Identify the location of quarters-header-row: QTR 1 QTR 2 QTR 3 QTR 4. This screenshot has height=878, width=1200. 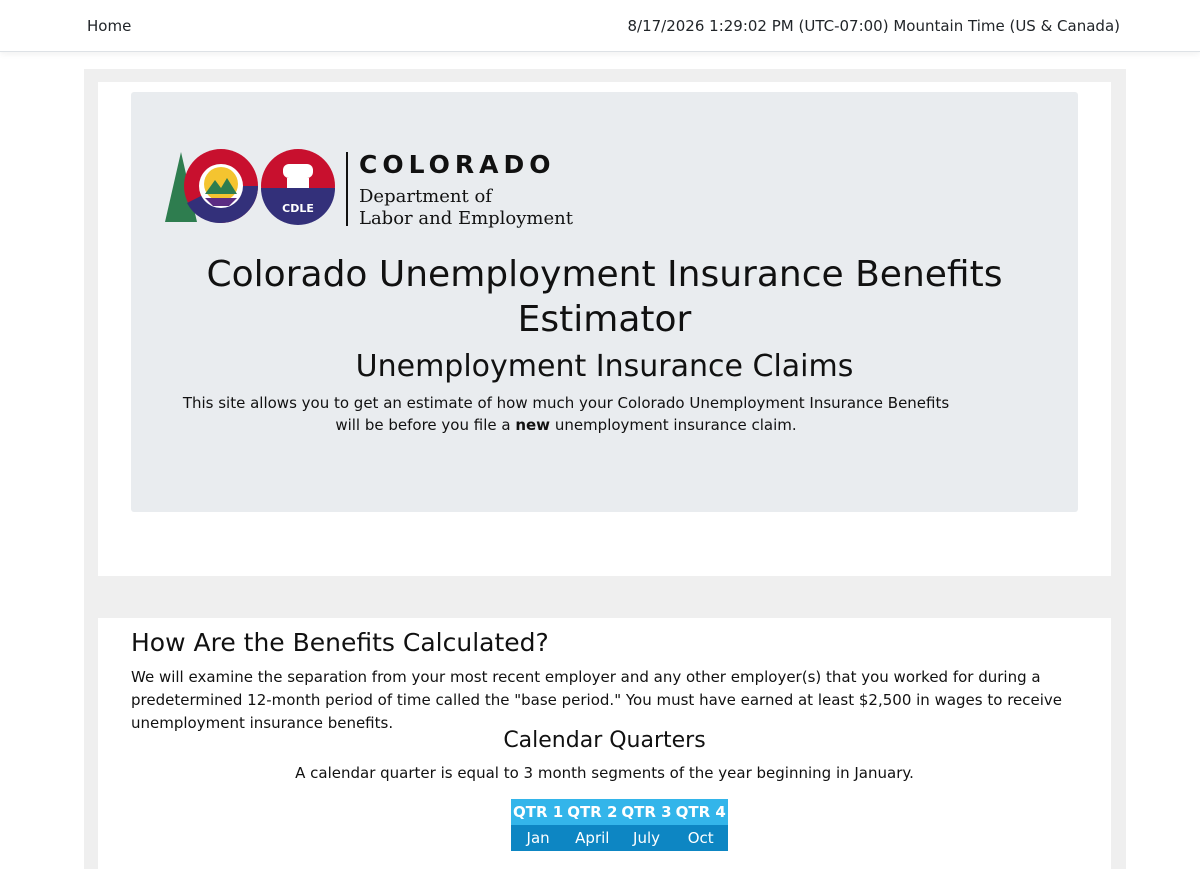
(619, 812).